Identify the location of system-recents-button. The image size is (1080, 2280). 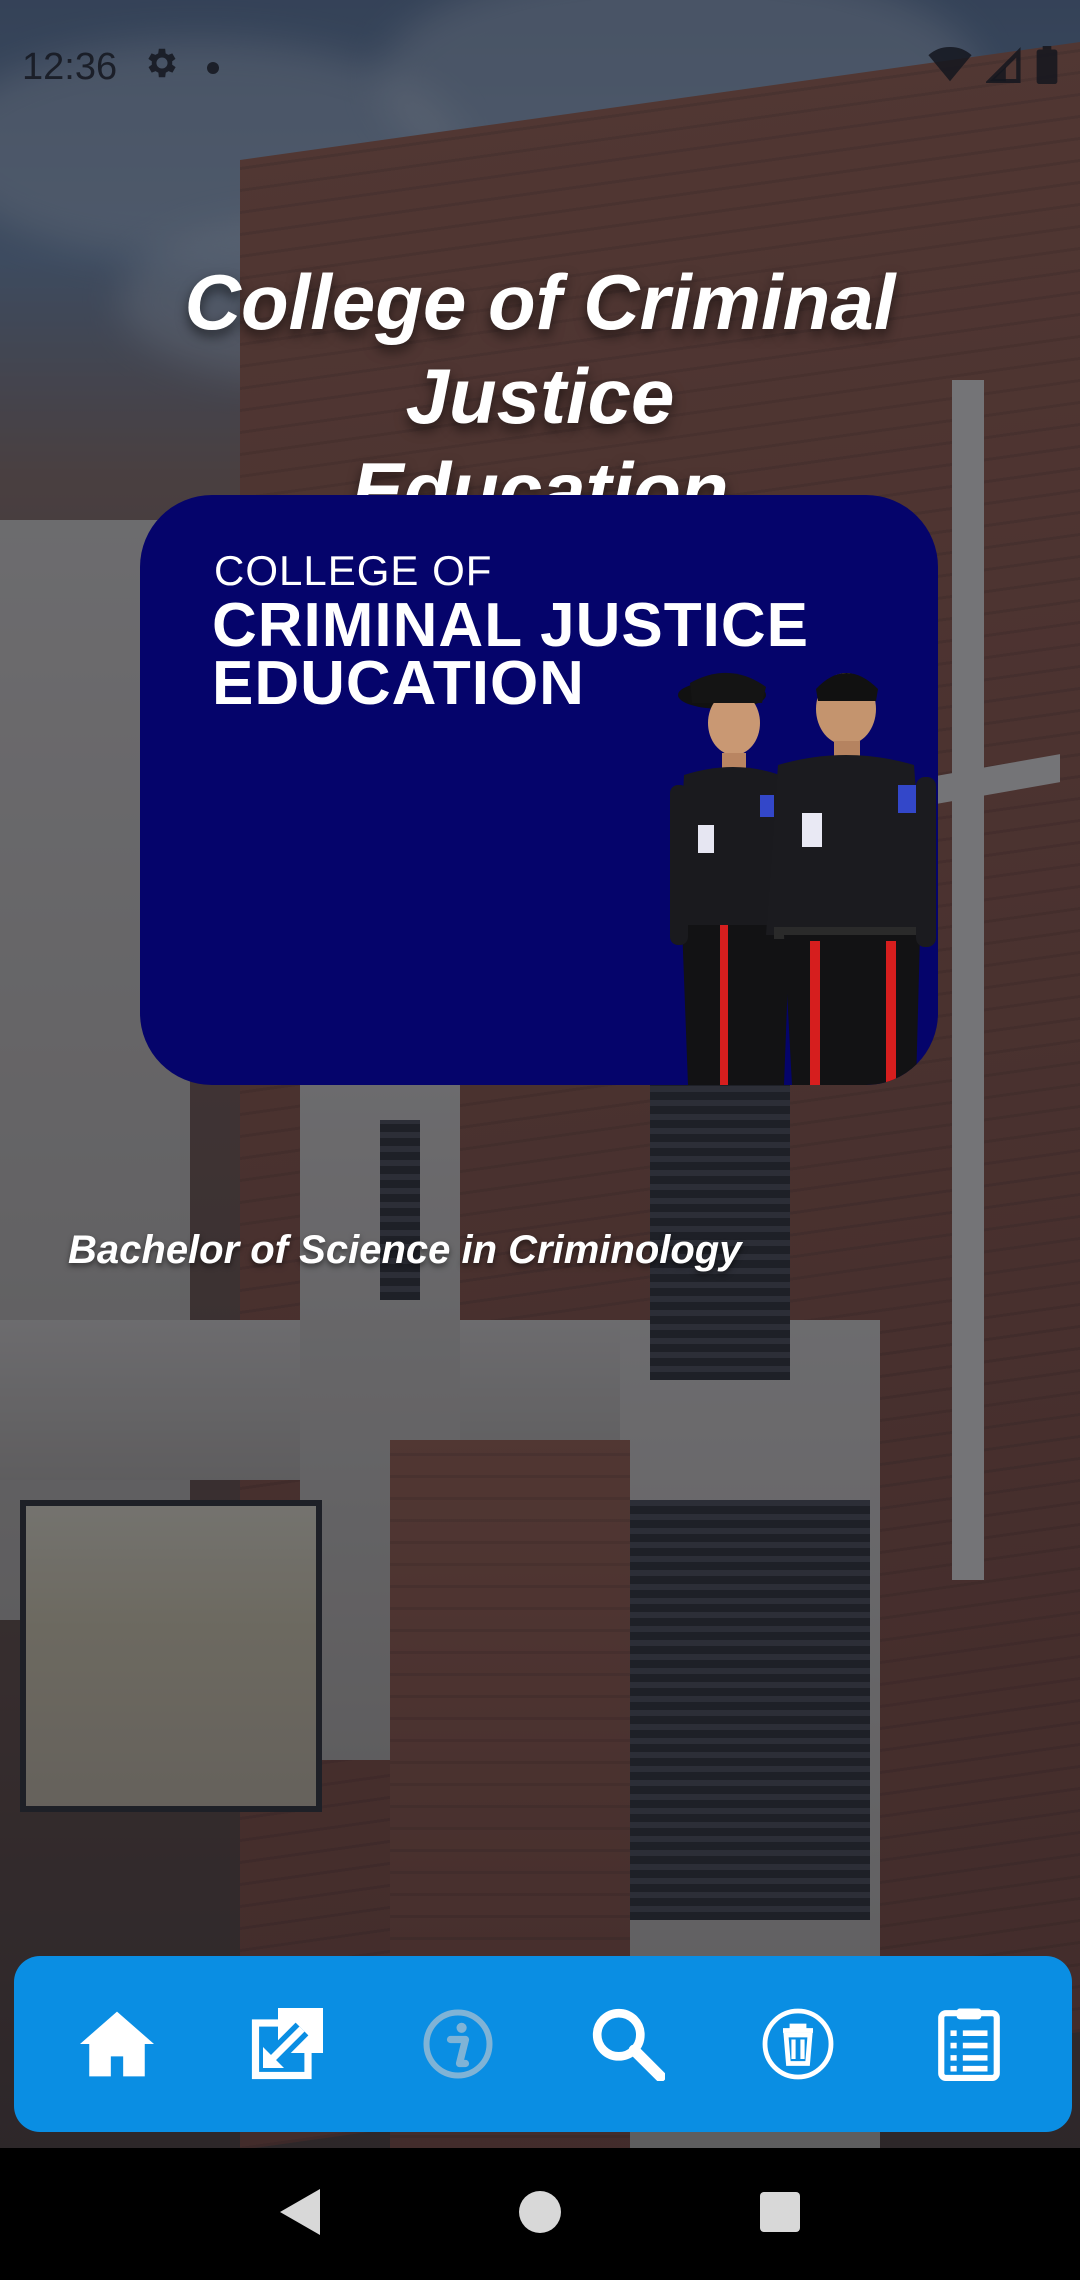
(780, 2214).